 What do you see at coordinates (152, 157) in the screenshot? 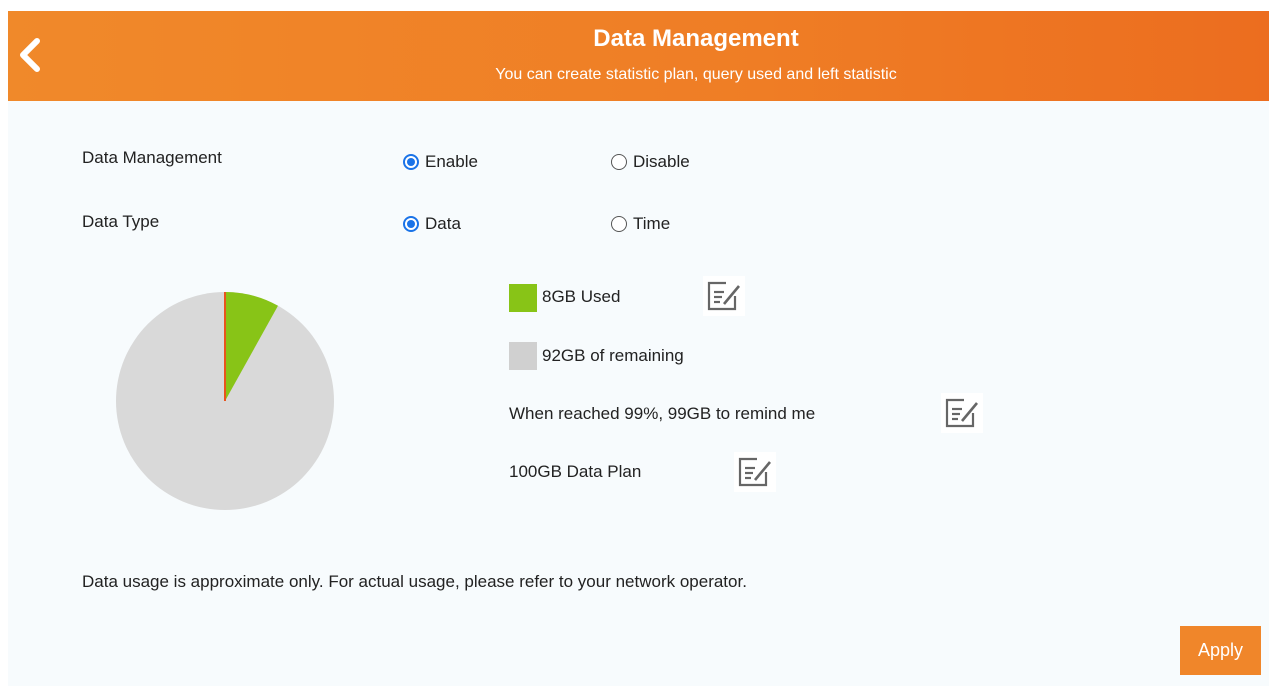
I see `data-management-label: Data Management` at bounding box center [152, 157].